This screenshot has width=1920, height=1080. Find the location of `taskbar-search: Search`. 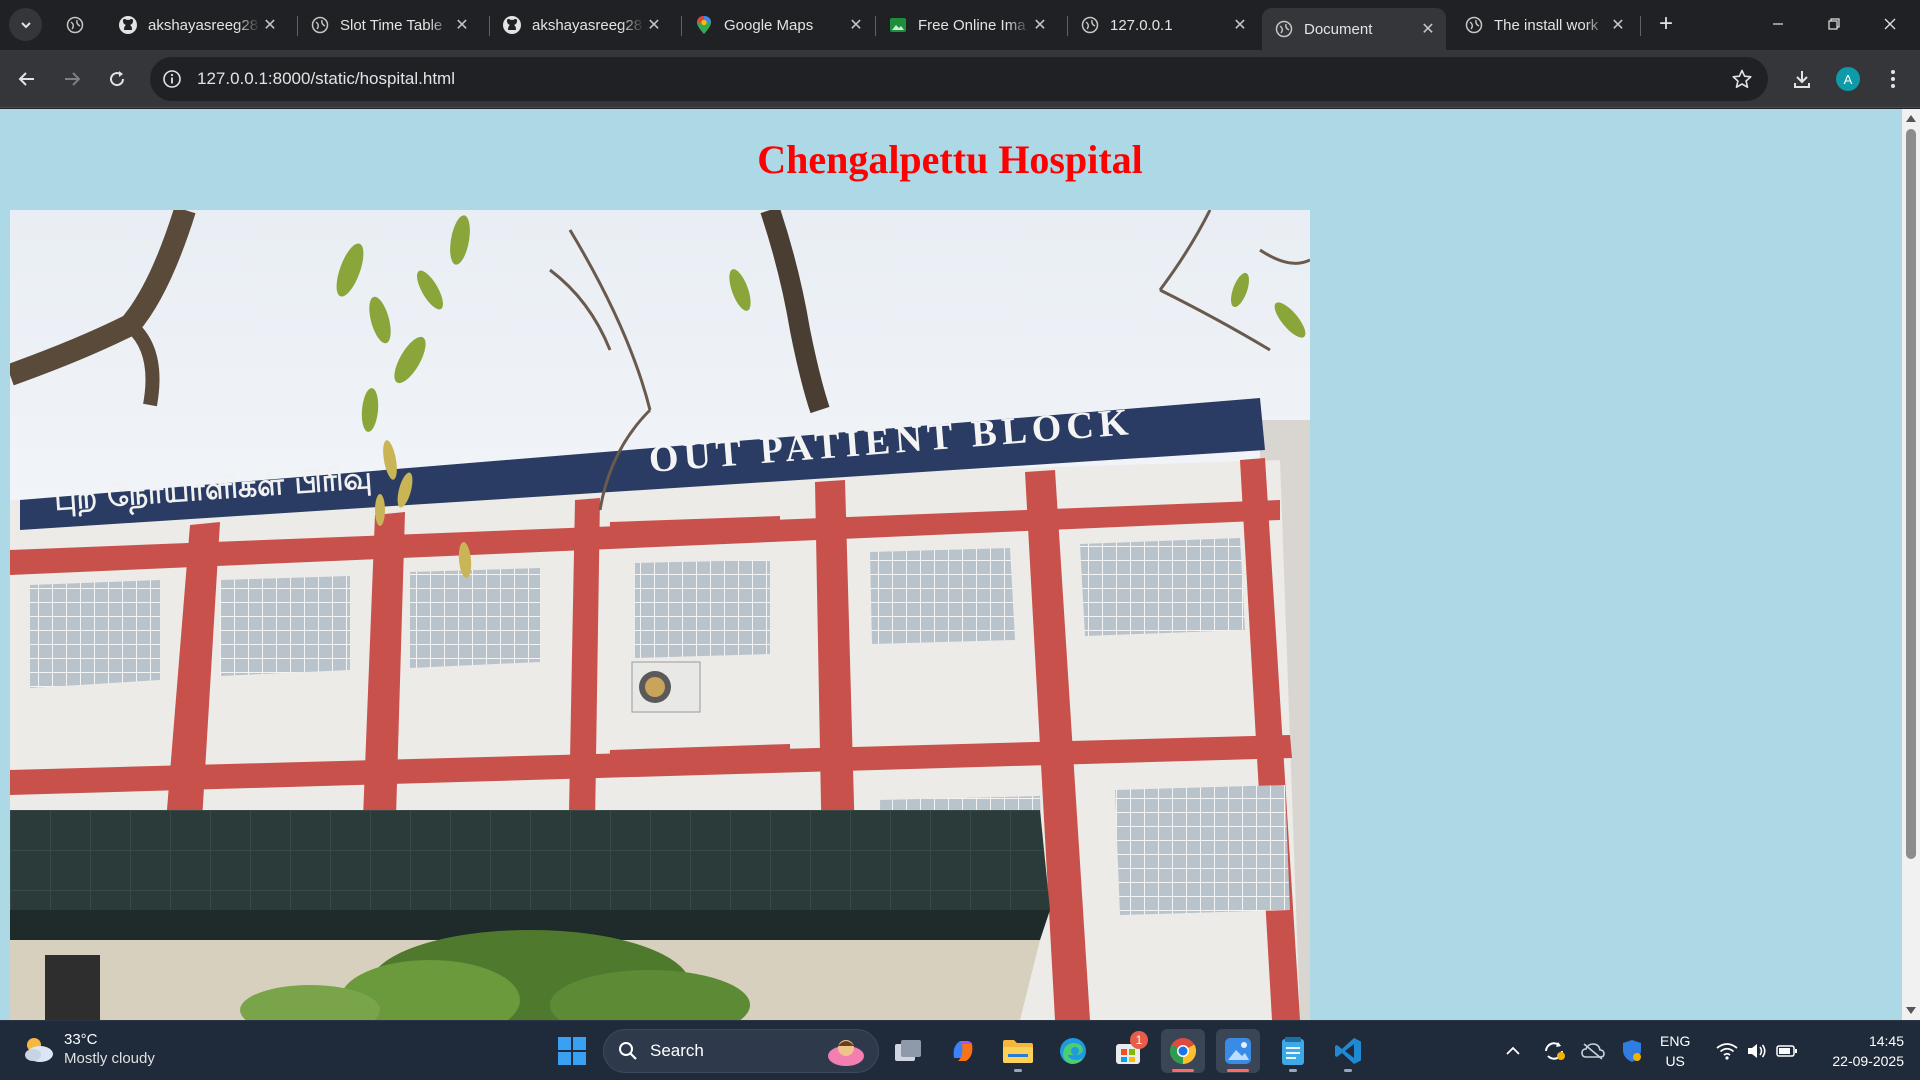

taskbar-search: Search is located at coordinates (741, 1051).